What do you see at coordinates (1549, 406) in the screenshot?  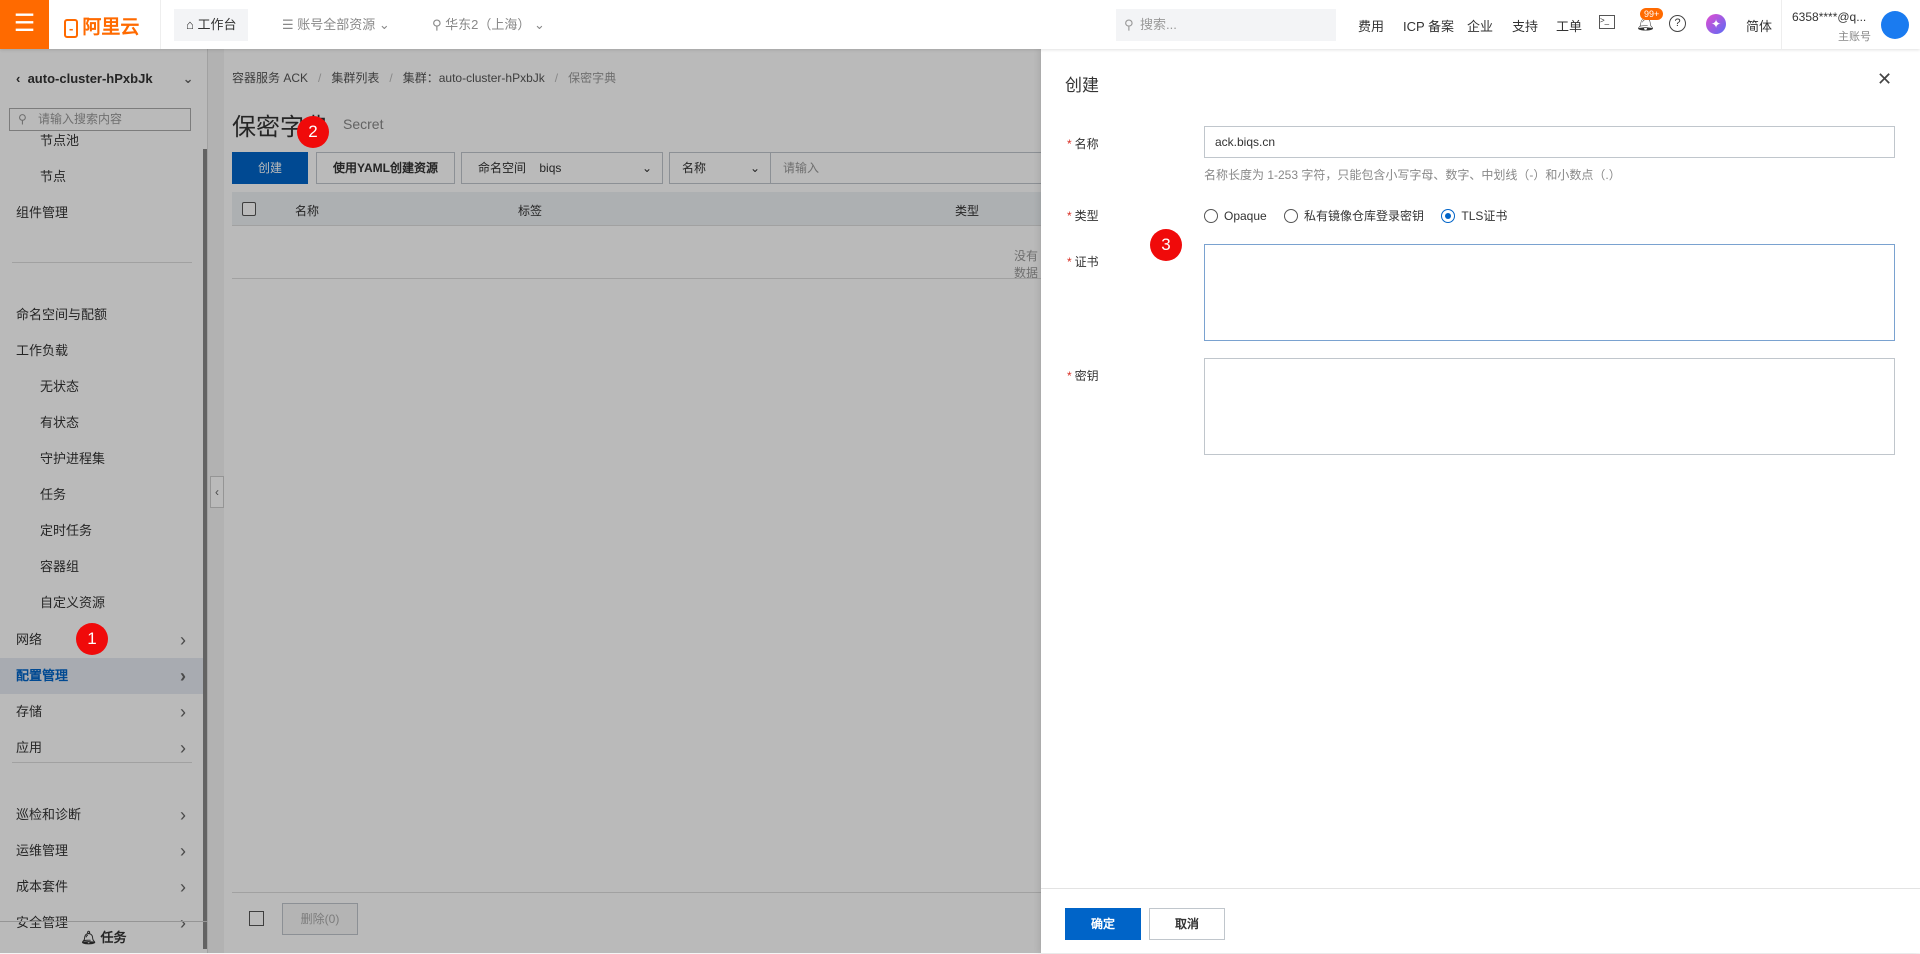 I see `key-textarea` at bounding box center [1549, 406].